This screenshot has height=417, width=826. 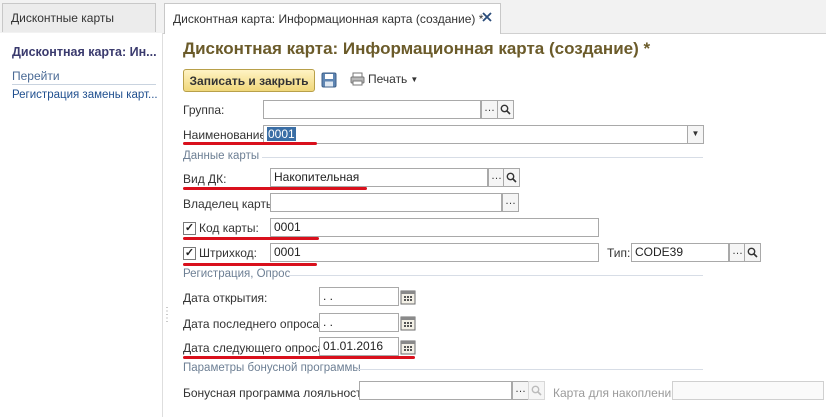 I want to click on last-survey-date-field: . ., so click(x=359, y=322).